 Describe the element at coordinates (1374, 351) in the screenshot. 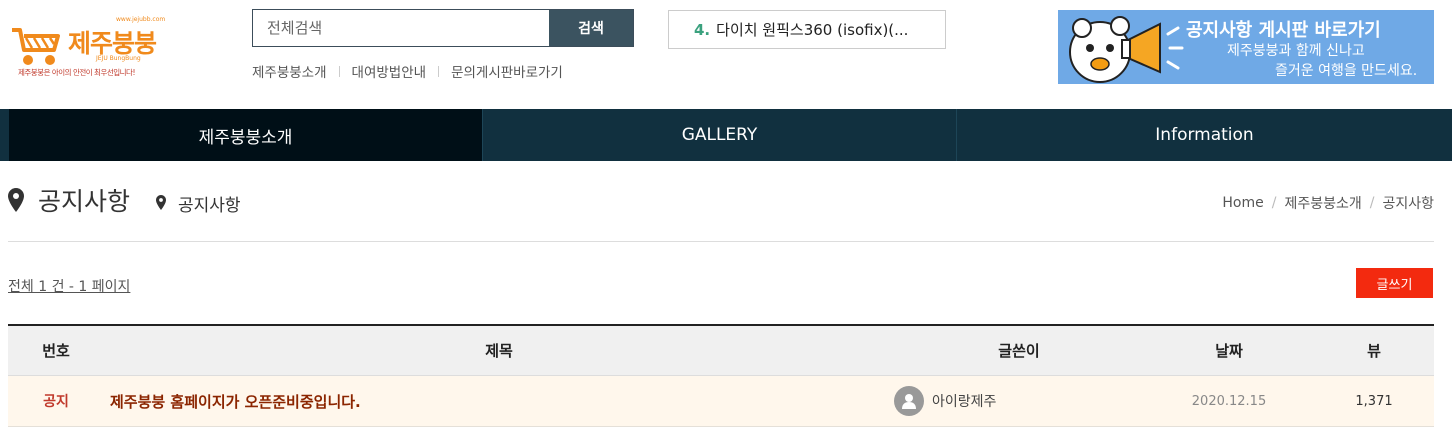

I see `col-views: 뷰` at that location.